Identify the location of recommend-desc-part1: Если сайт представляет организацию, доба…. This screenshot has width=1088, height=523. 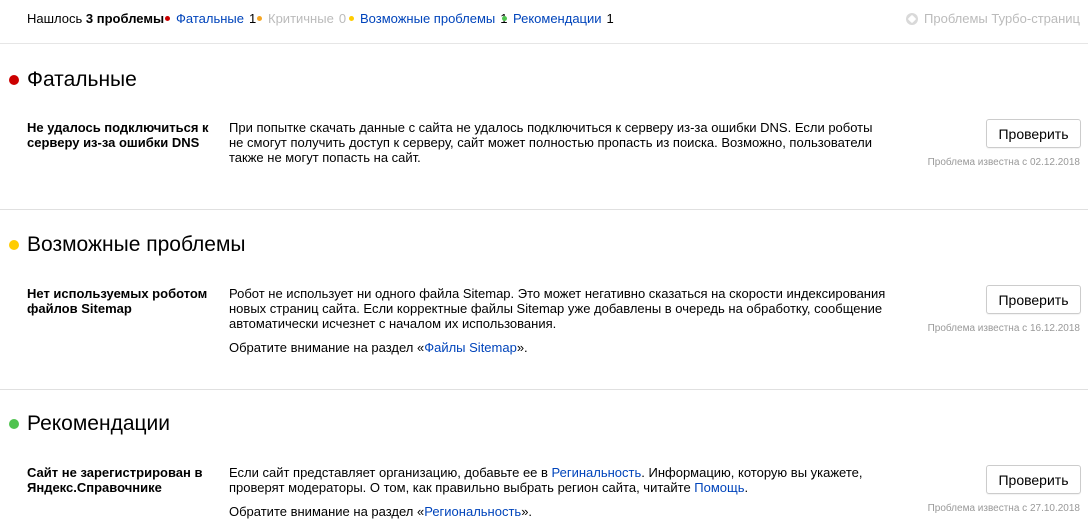
(390, 472).